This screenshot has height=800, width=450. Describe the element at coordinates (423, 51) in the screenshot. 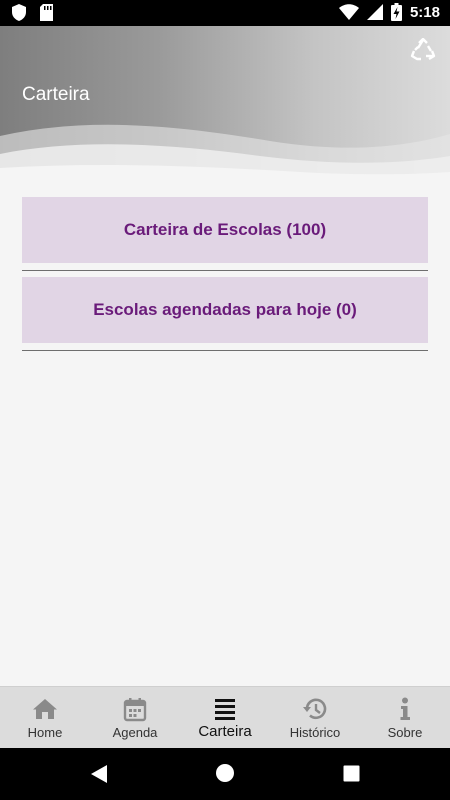

I see `recycle-icon` at that location.